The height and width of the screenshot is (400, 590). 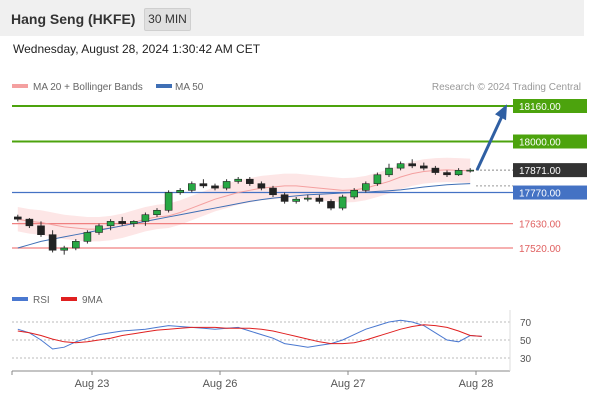 What do you see at coordinates (20, 86) in the screenshot?
I see `ma20-legend-swatch` at bounding box center [20, 86].